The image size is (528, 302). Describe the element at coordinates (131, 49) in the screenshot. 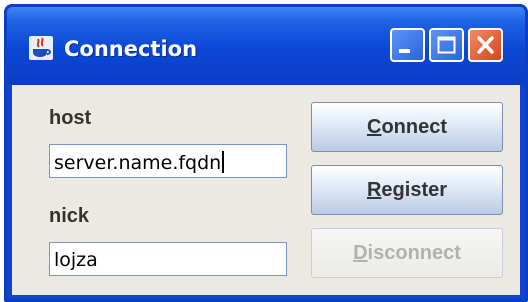

I see `window-title: Connection` at that location.